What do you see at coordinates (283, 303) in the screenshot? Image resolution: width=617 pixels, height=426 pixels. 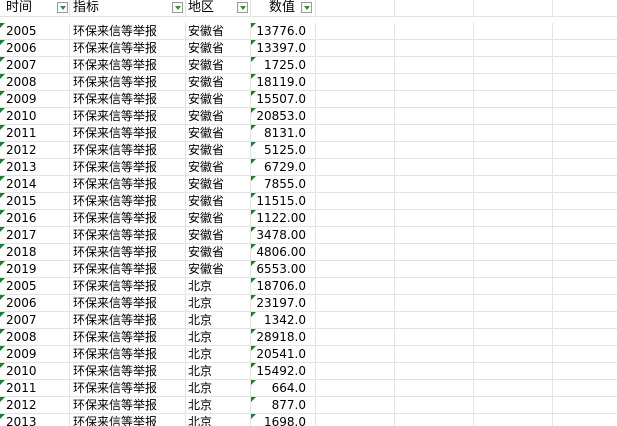 I see `cell-value: 23197.0` at bounding box center [283, 303].